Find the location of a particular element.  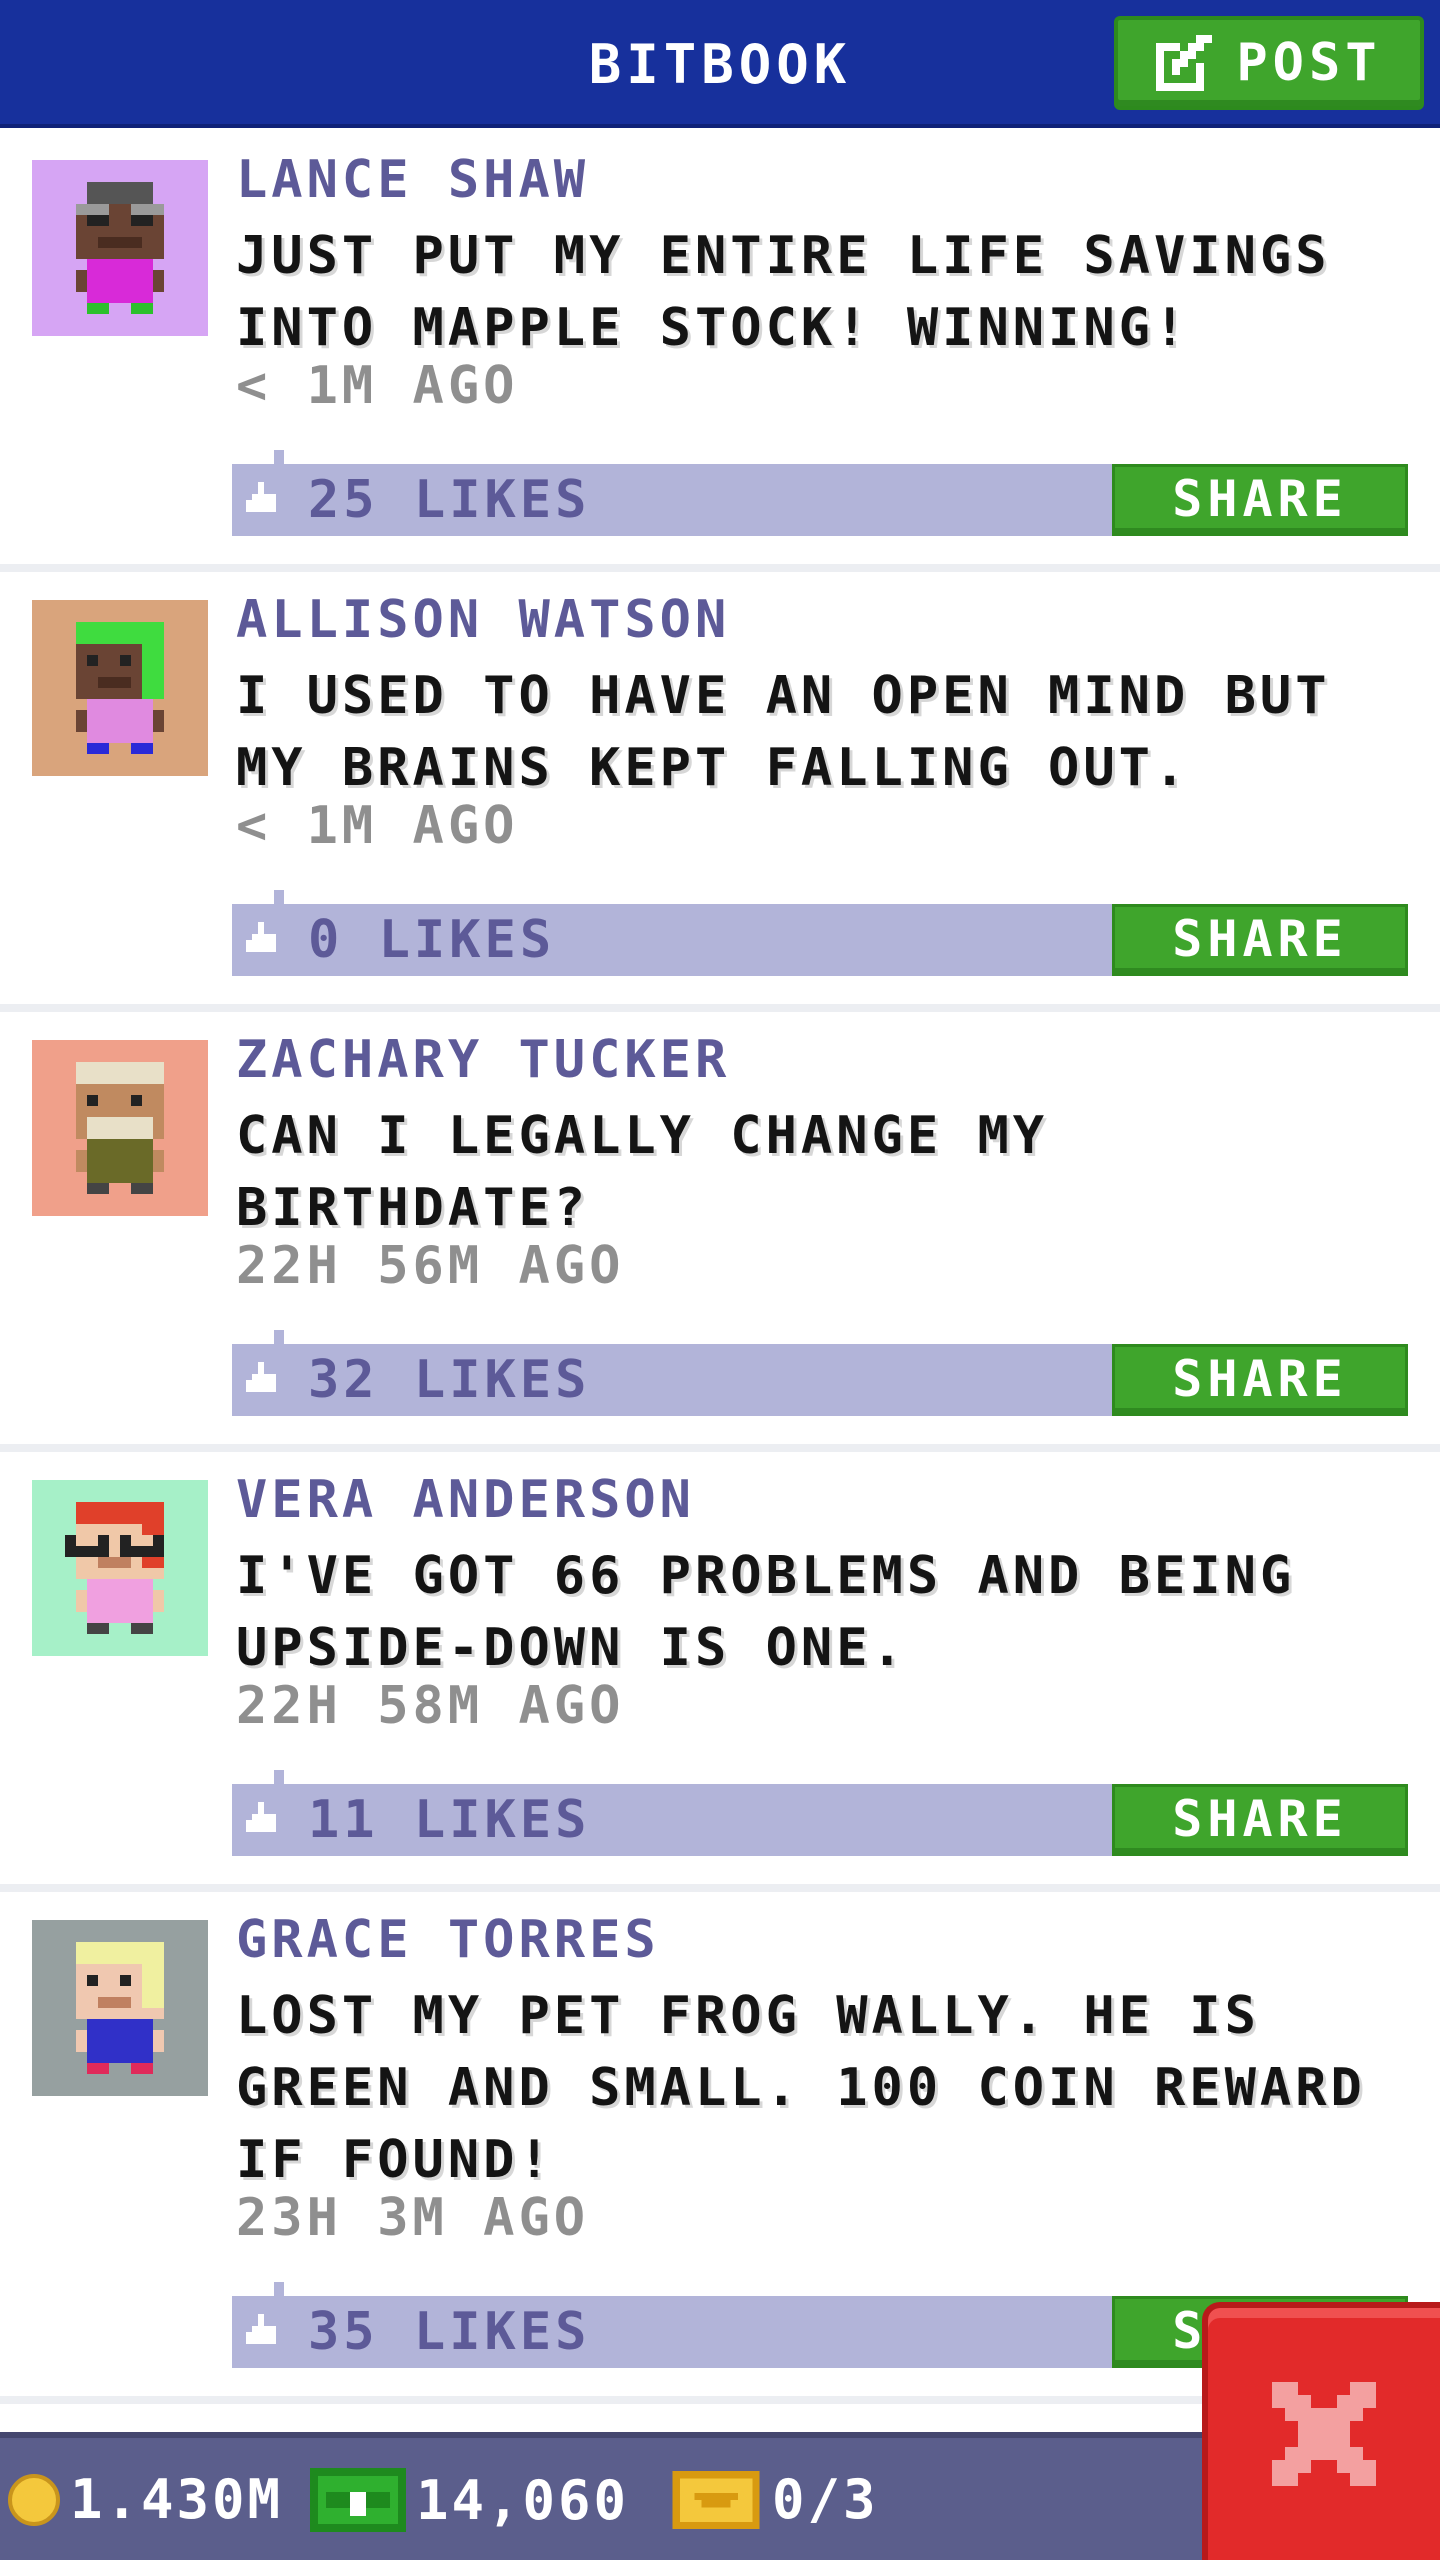

post-time: 22H 58M AGO is located at coordinates (430, 1706).